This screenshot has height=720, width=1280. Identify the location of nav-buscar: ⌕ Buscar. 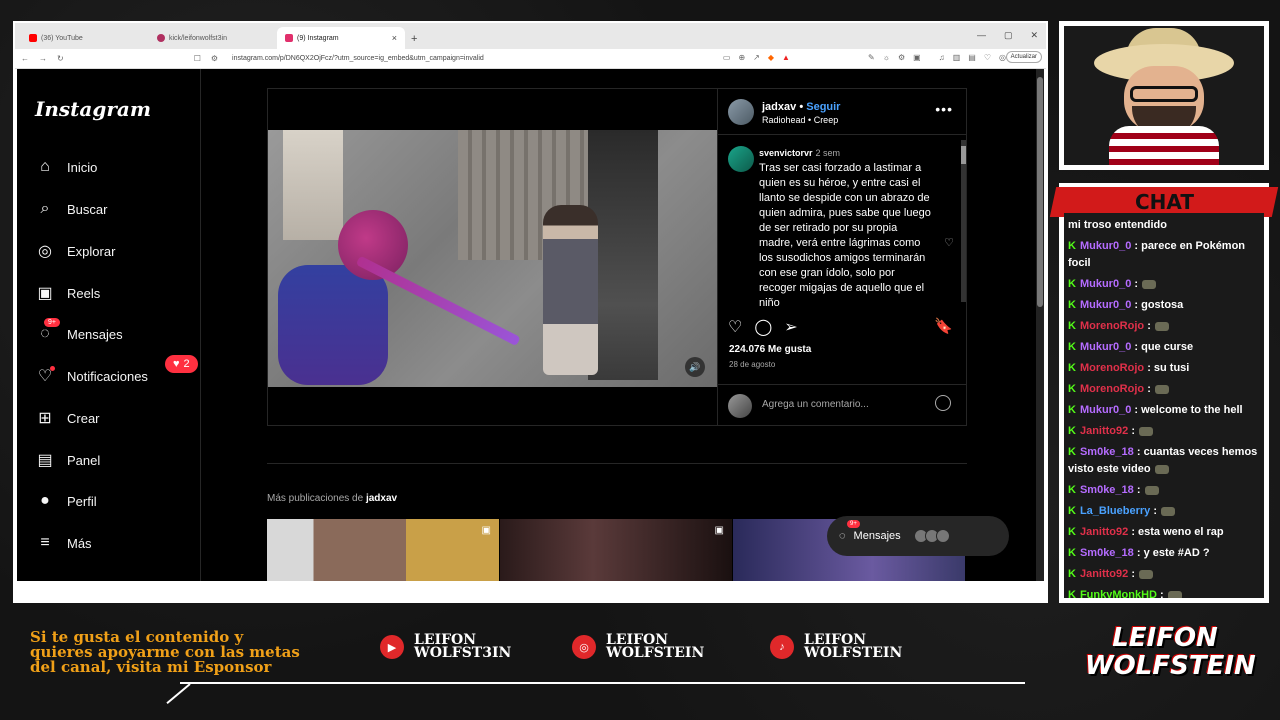
(71, 209).